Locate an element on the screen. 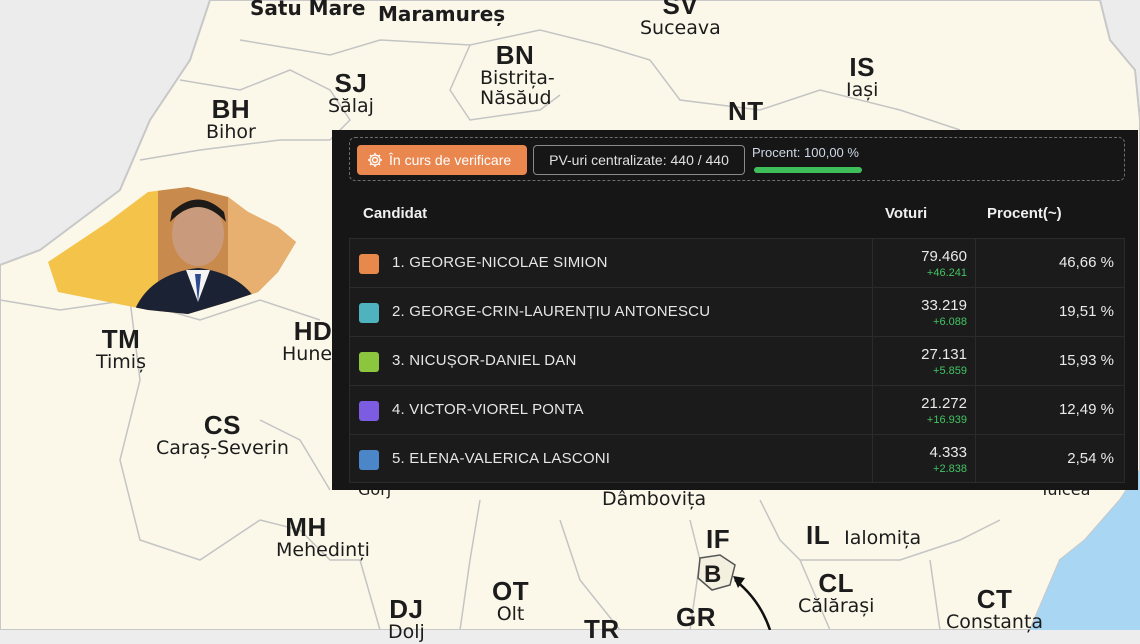 This screenshot has width=1140, height=644. county-dolj: DJ Dolj is located at coordinates (406, 619).